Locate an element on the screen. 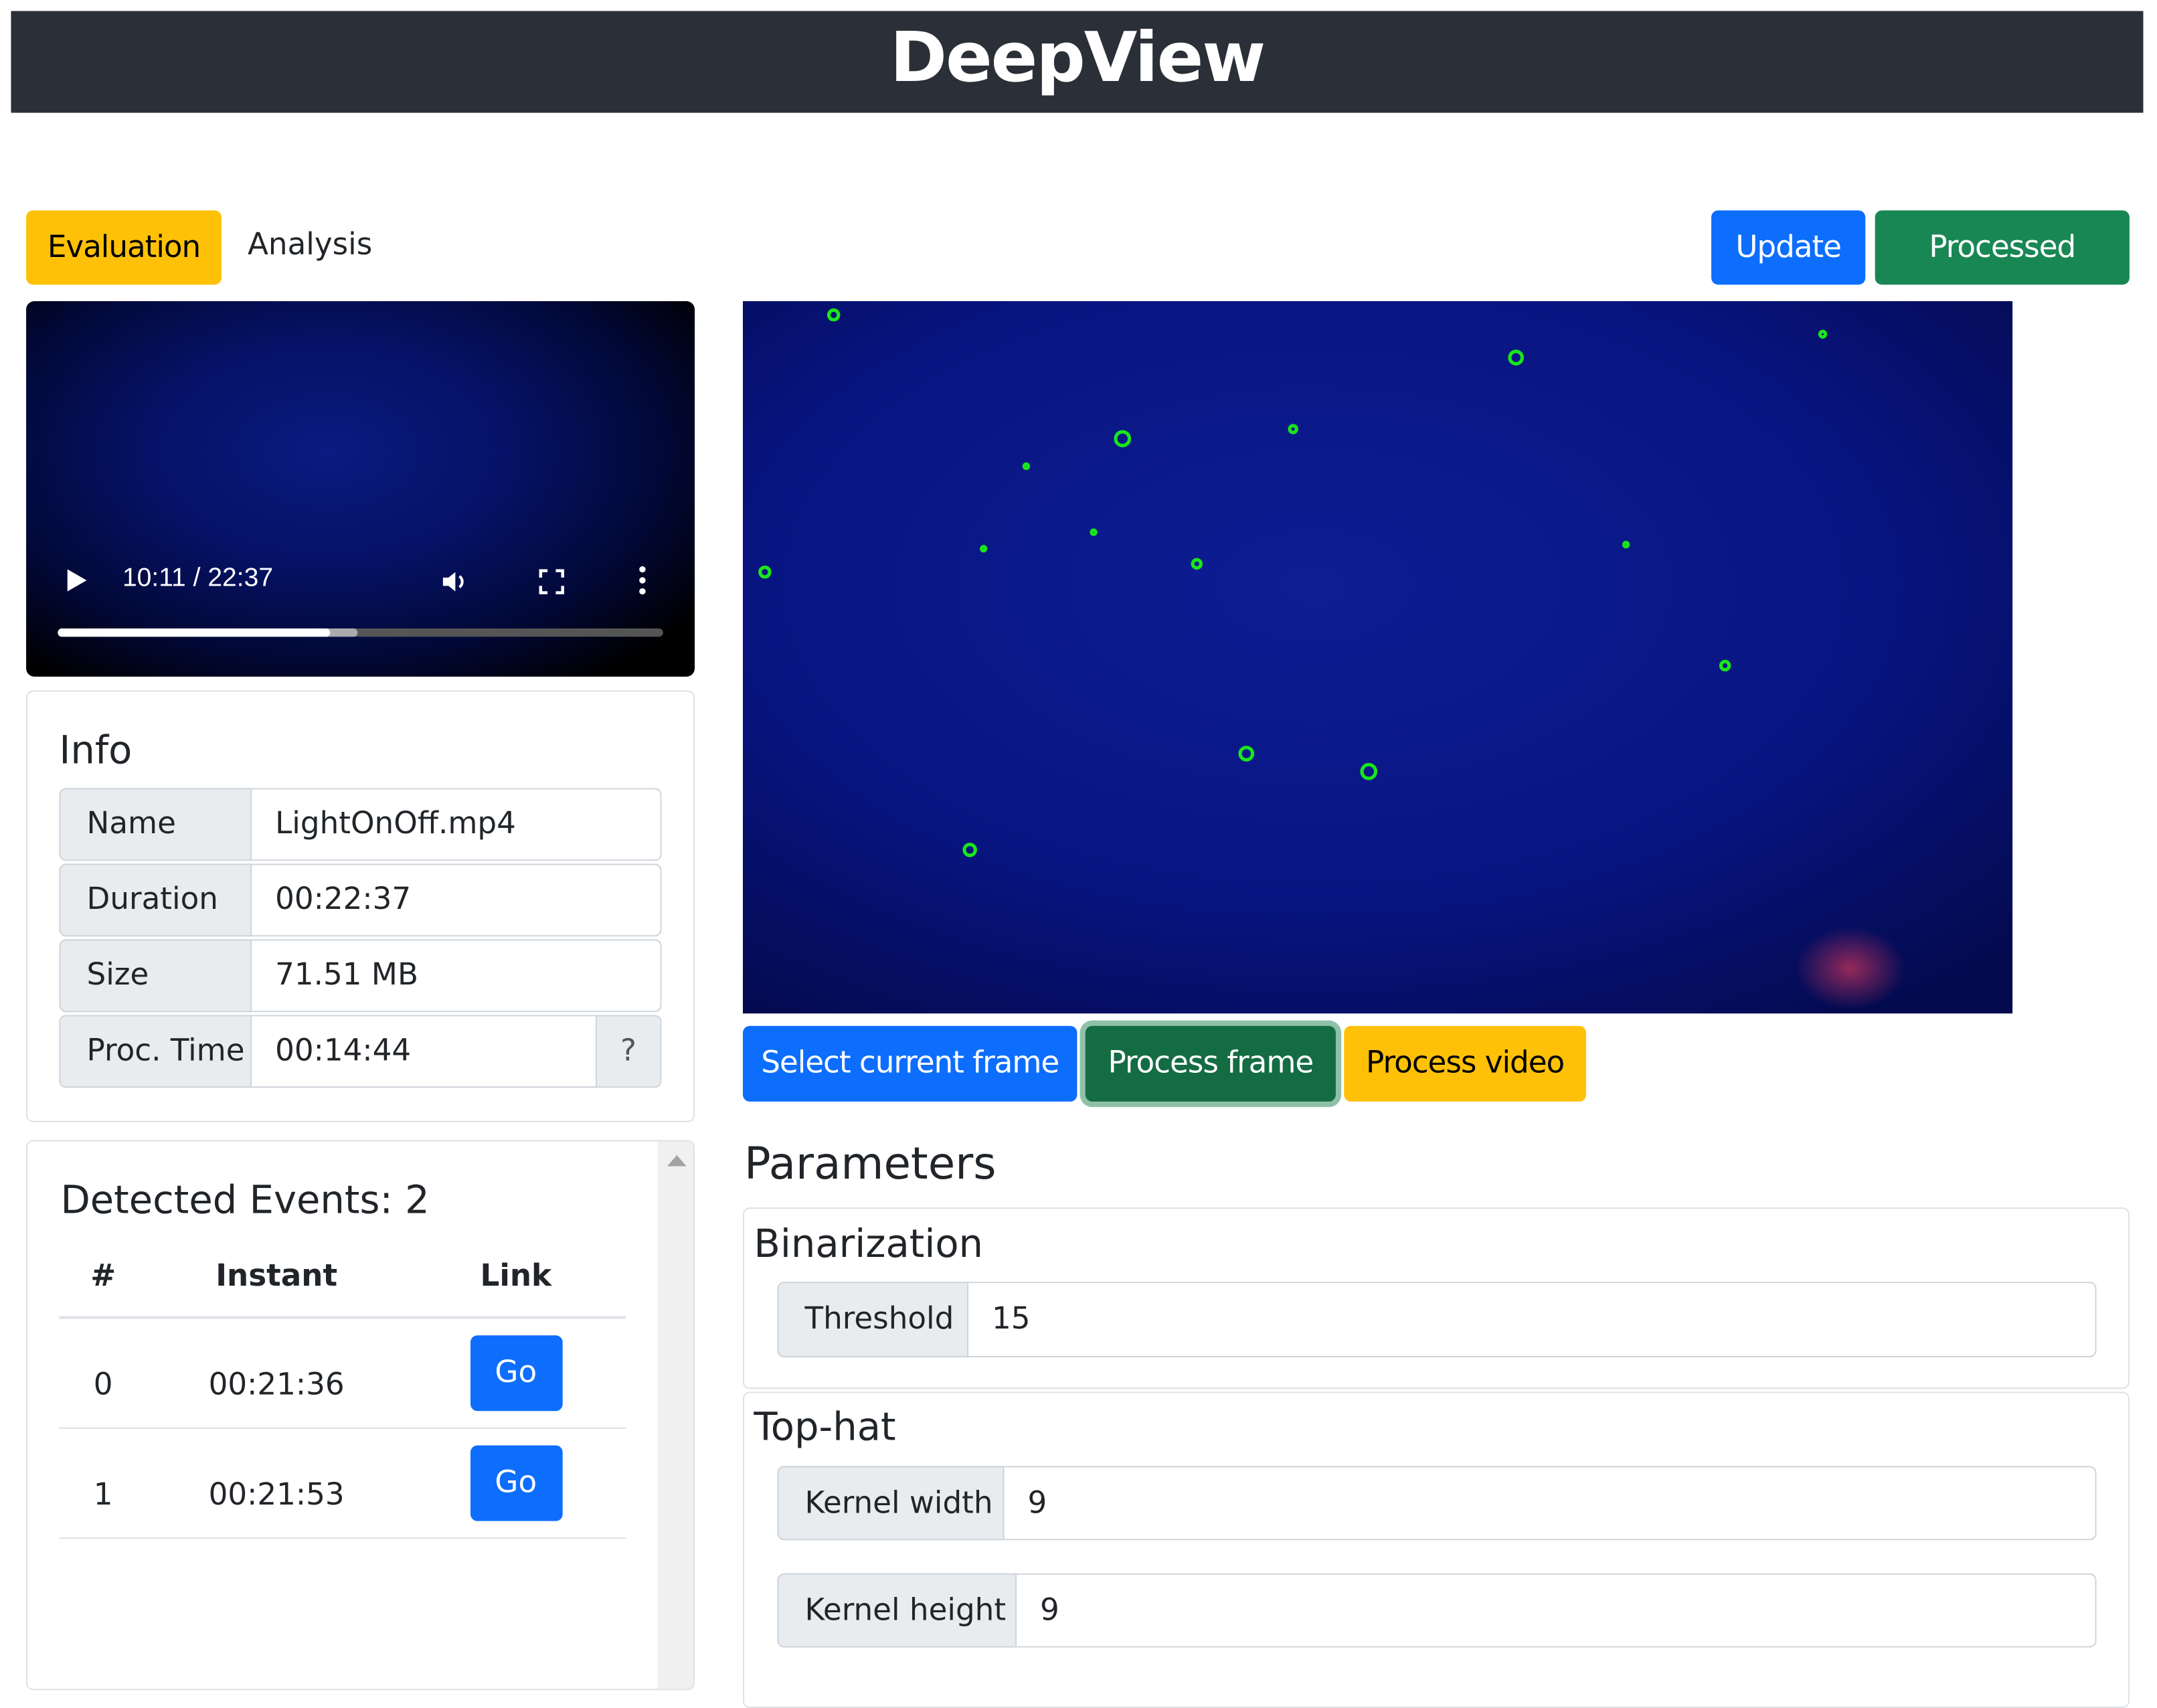  table-row: 0 00:21:36 Go is located at coordinates (343, 1372).